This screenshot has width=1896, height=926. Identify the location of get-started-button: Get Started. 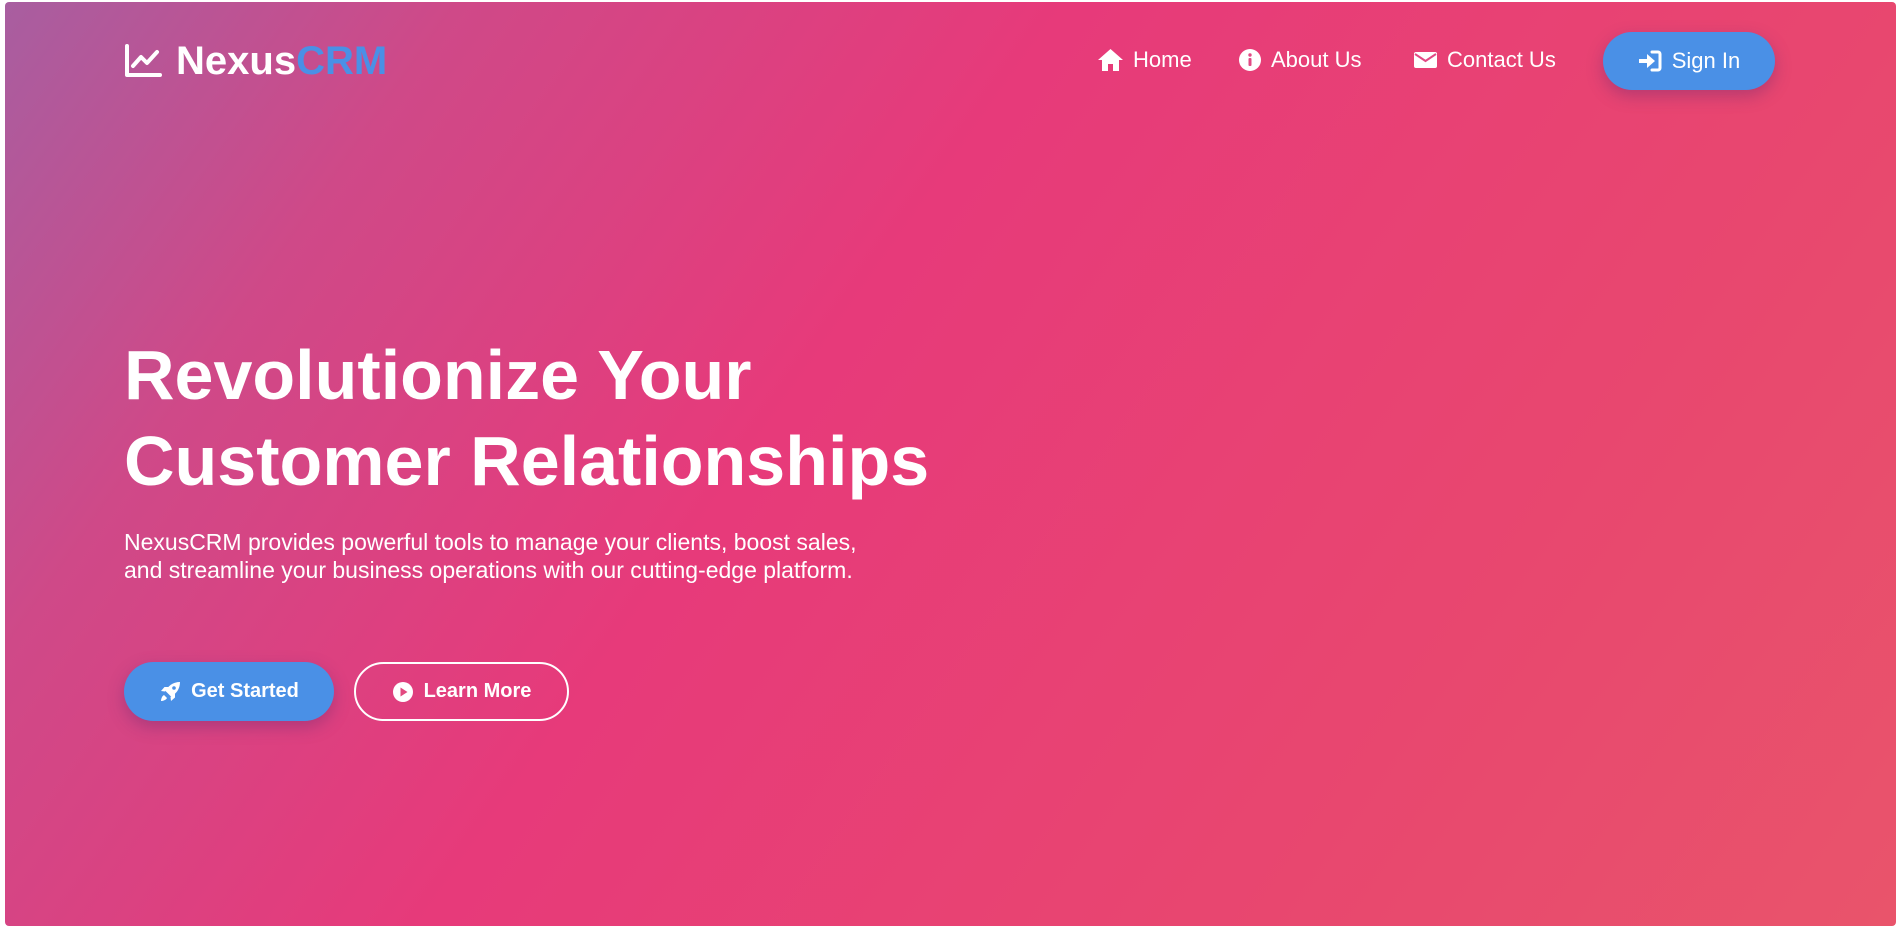
(229, 691).